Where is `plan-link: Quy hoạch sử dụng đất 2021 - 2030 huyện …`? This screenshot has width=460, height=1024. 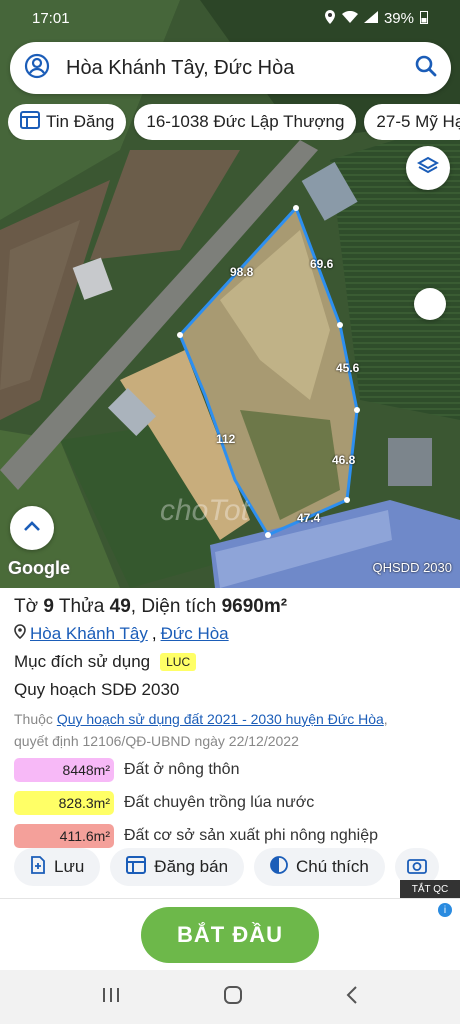
plan-link: Quy hoạch sử dụng đất 2021 - 2030 huyện … is located at coordinates (220, 719).